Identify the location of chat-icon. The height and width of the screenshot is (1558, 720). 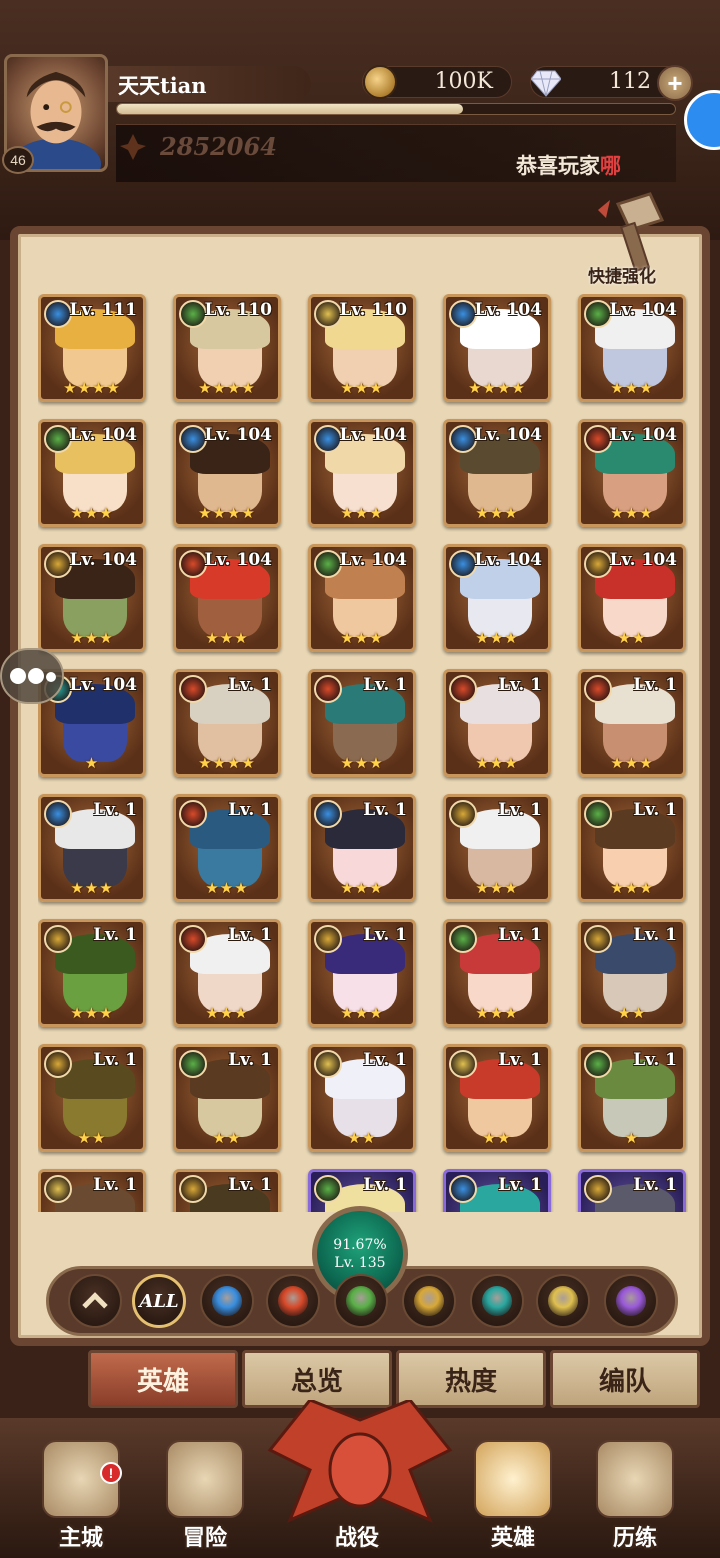
(32, 676).